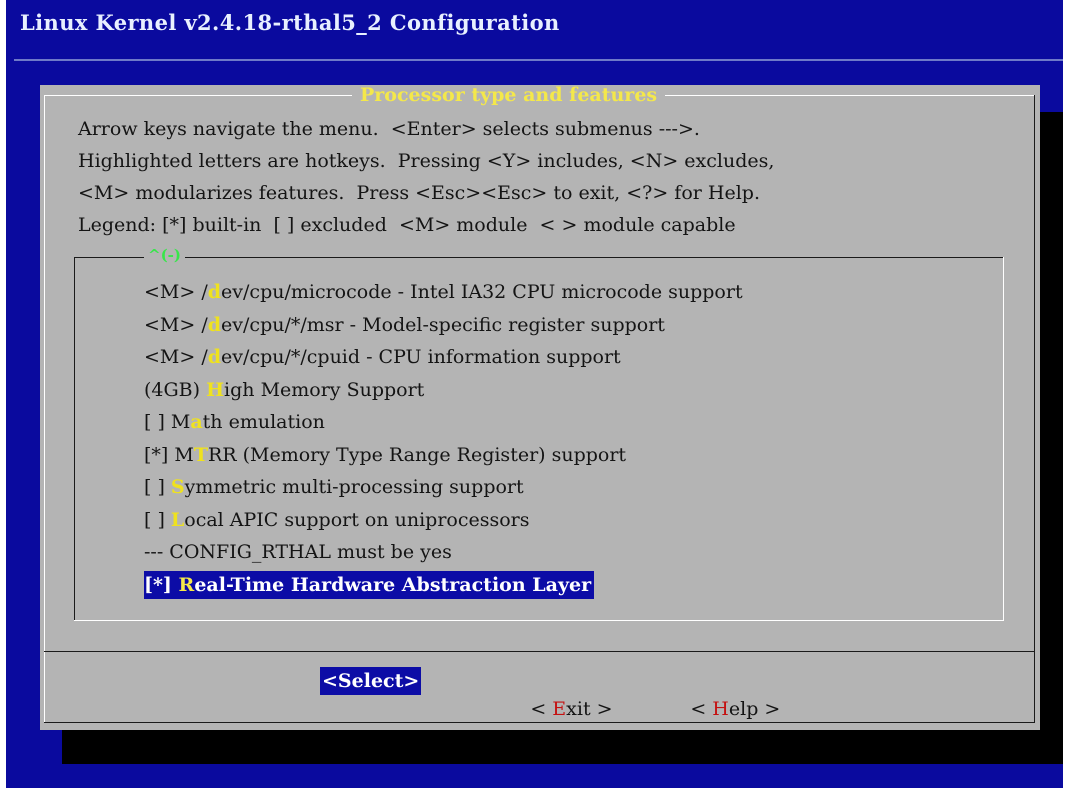 The height and width of the screenshot is (788, 1069). What do you see at coordinates (177, 519) in the screenshot?
I see `menu-item-hotkey: L` at bounding box center [177, 519].